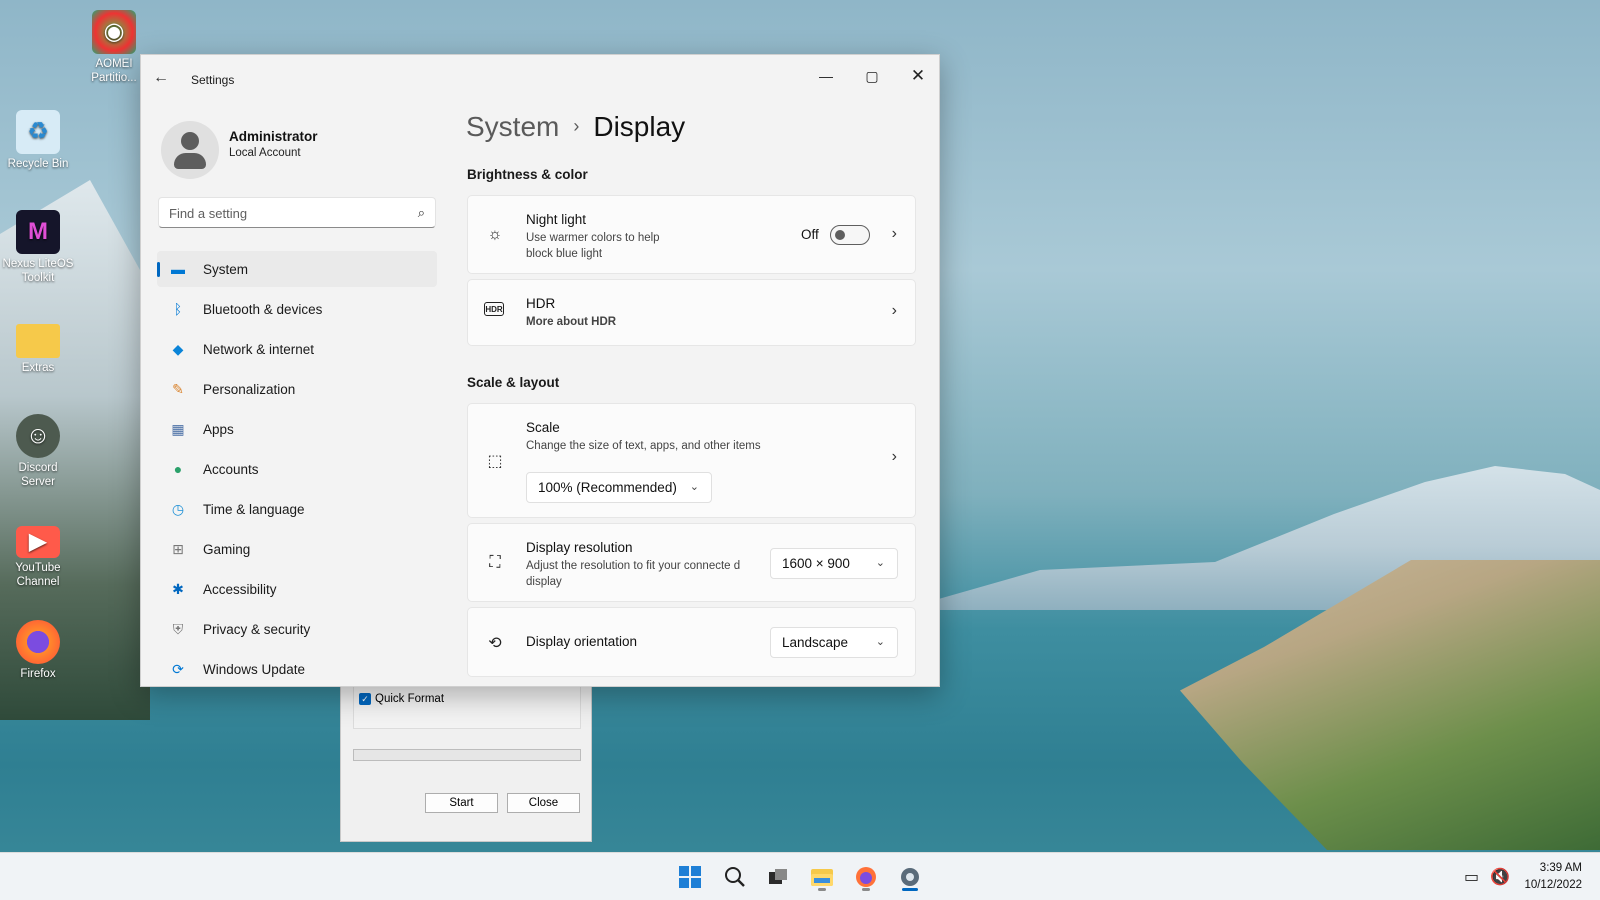 The image size is (1600, 900). I want to click on windows-update-icon: ⟳, so click(178, 668).